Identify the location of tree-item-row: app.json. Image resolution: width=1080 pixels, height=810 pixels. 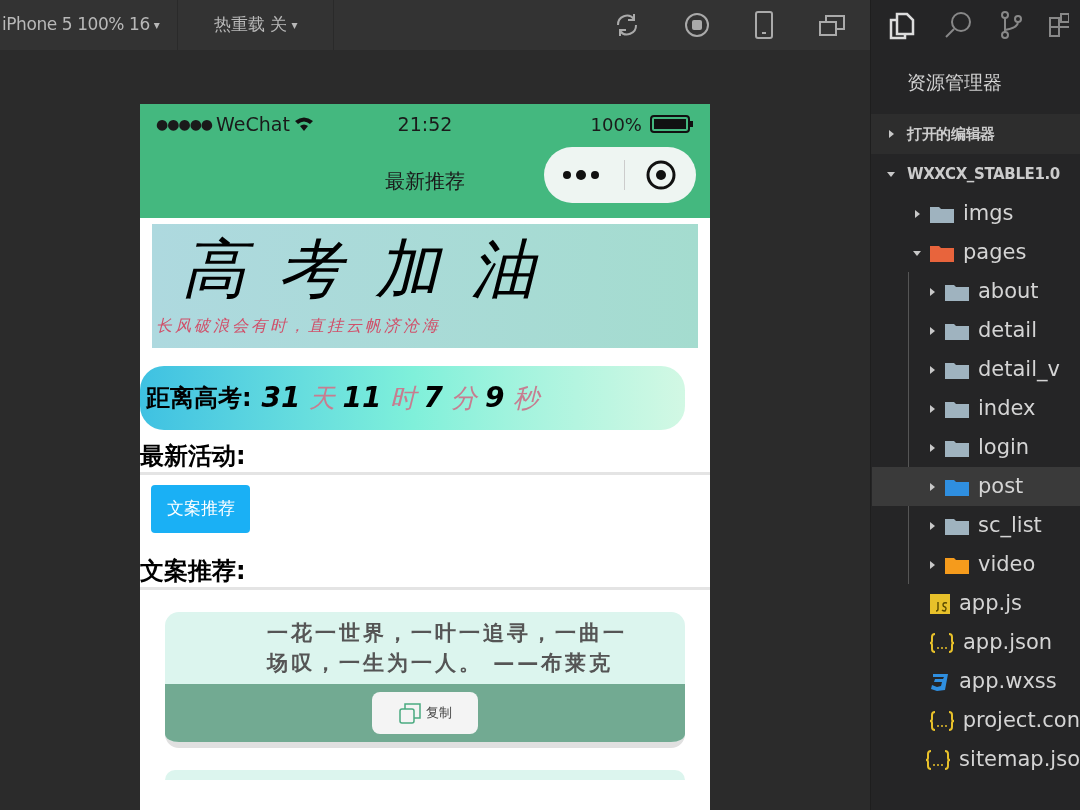
(975, 642).